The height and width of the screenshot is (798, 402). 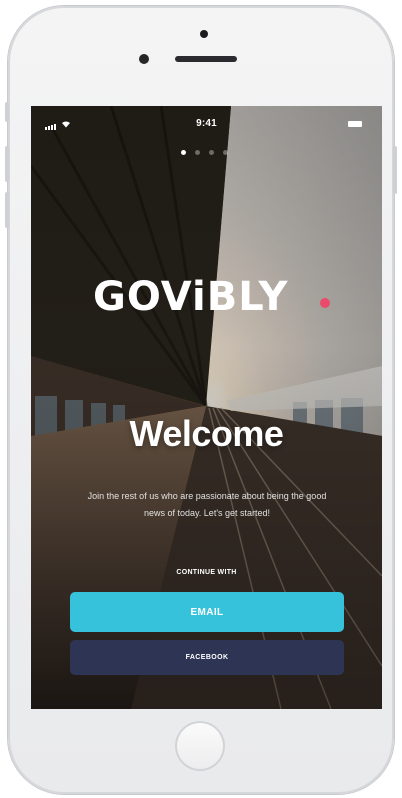 What do you see at coordinates (7, 164) in the screenshot?
I see `volume-up-button` at bounding box center [7, 164].